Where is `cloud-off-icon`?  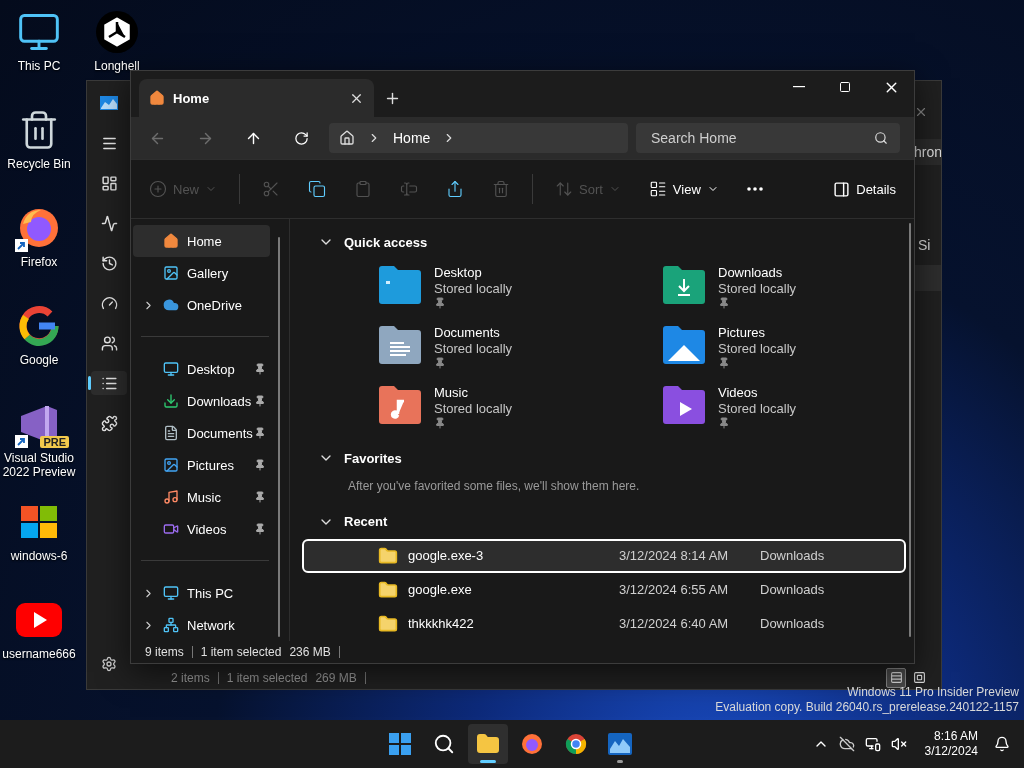
cloud-off-icon is located at coordinates (846, 744).